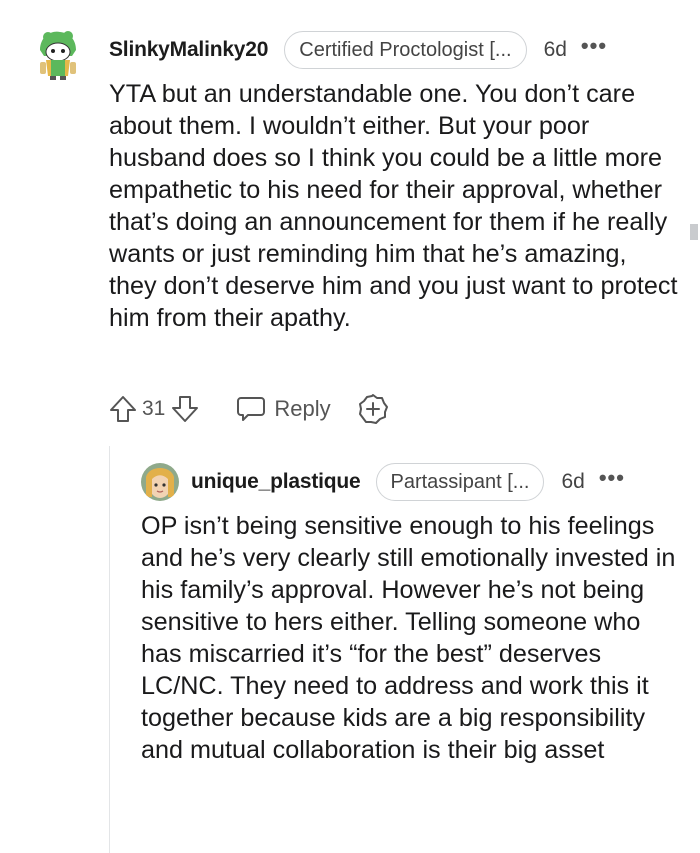  What do you see at coordinates (276, 482) in the screenshot?
I see `username: unique_plastique` at bounding box center [276, 482].